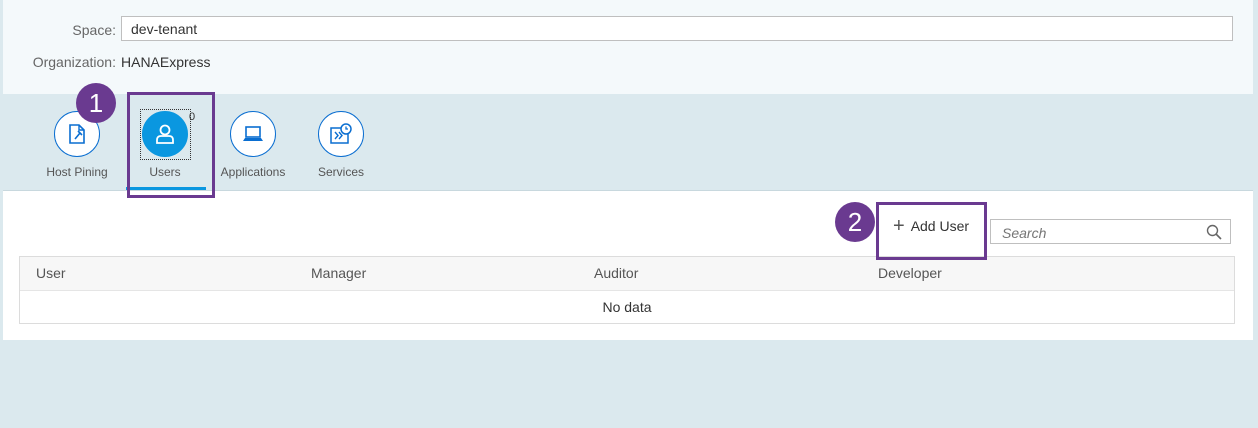 The height and width of the screenshot is (428, 1258). I want to click on table-header: User Manager Auditor Developer, so click(627, 274).